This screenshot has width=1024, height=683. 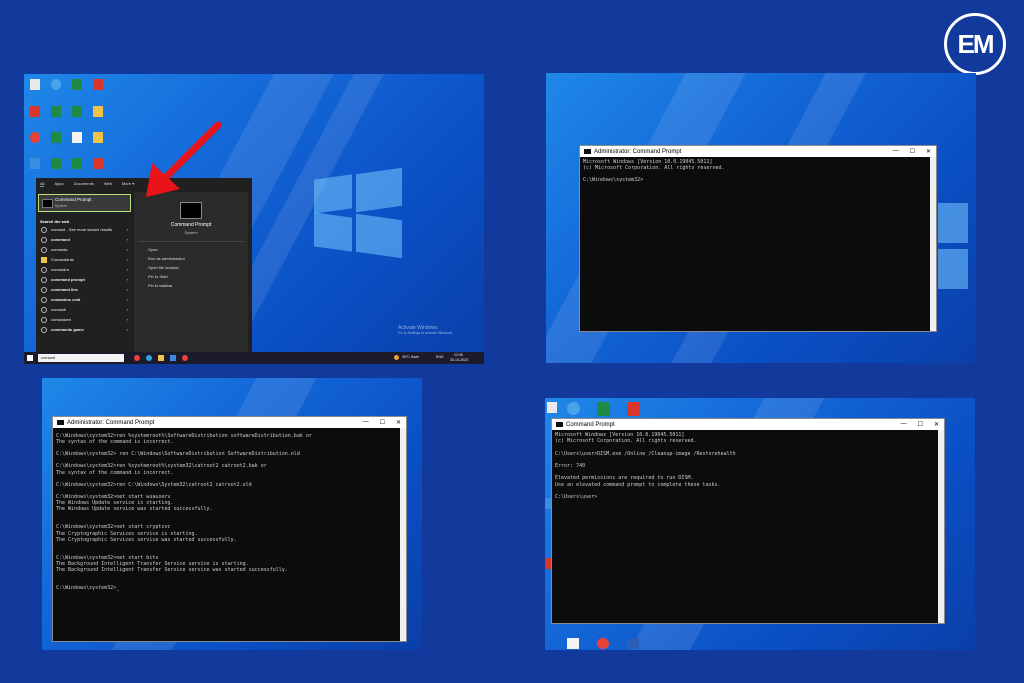 I want to click on tray-lang: ENG, so click(x=440, y=357).